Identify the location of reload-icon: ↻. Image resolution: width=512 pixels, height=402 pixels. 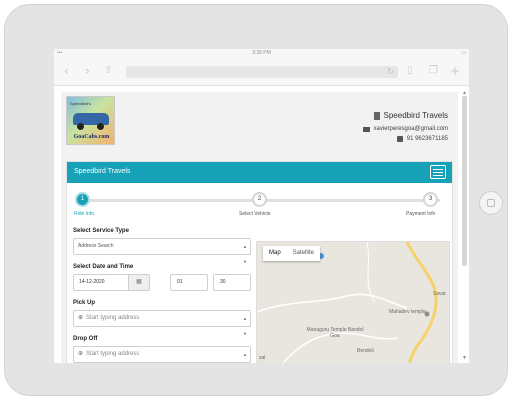
(390, 71).